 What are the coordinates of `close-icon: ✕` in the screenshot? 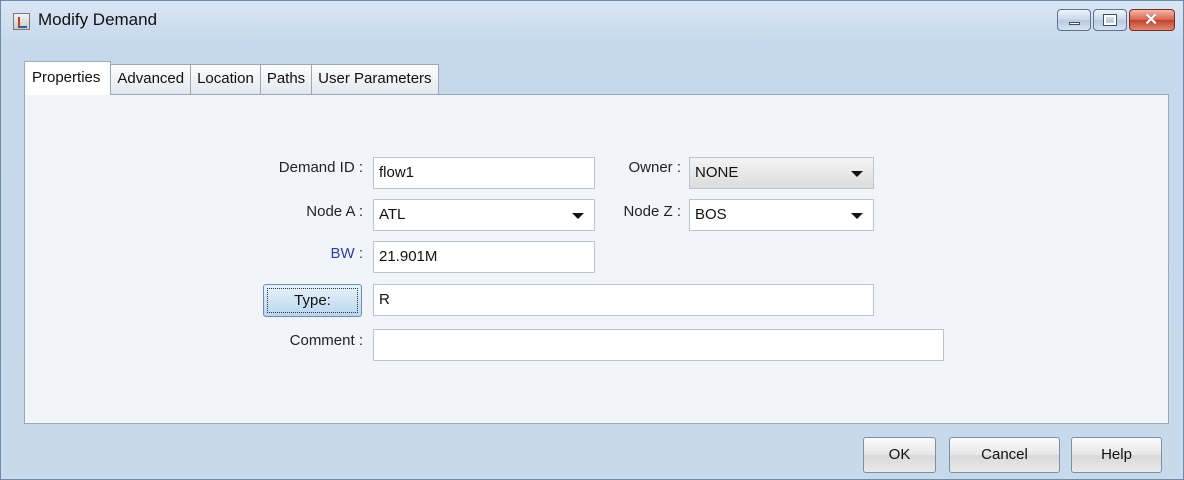 It's located at (1151, 19).